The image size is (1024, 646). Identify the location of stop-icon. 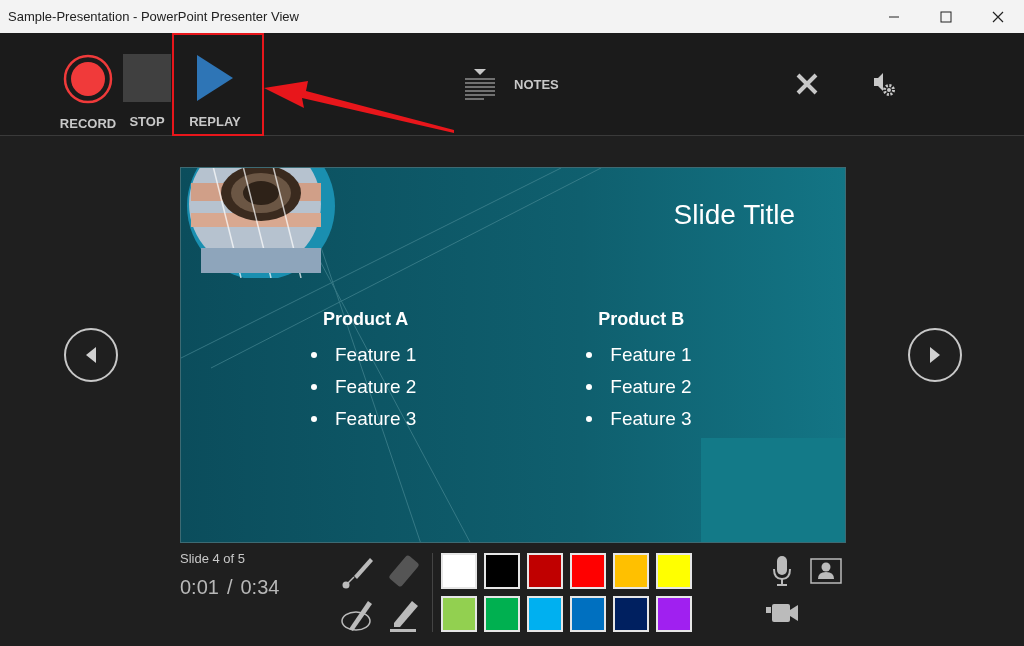
(147, 78).